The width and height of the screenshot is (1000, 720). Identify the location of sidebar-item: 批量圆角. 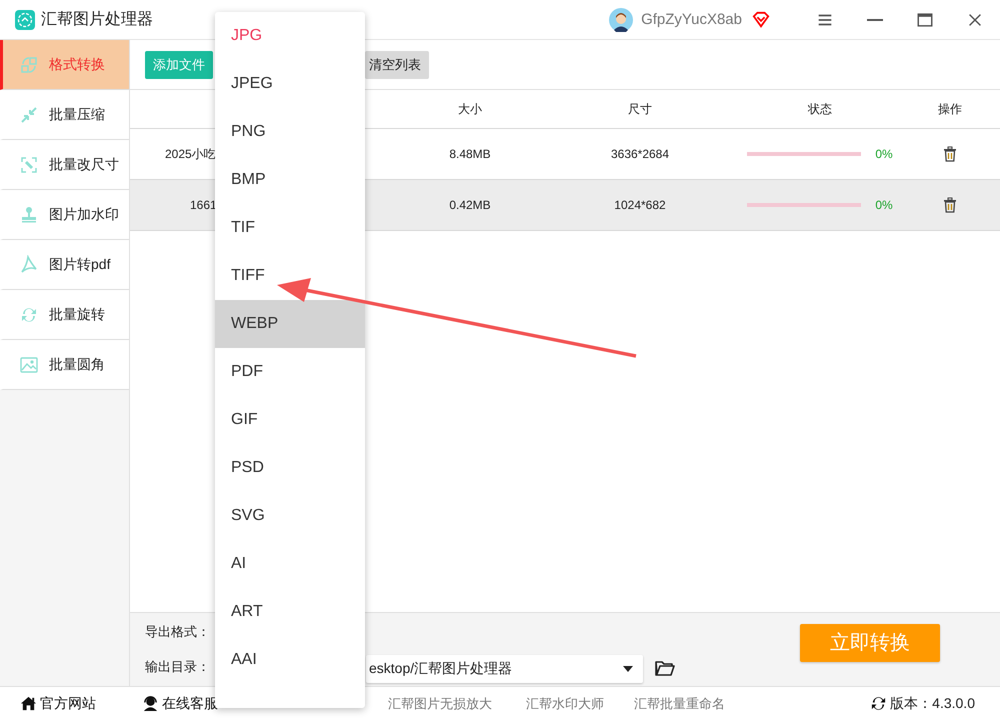
(64, 365).